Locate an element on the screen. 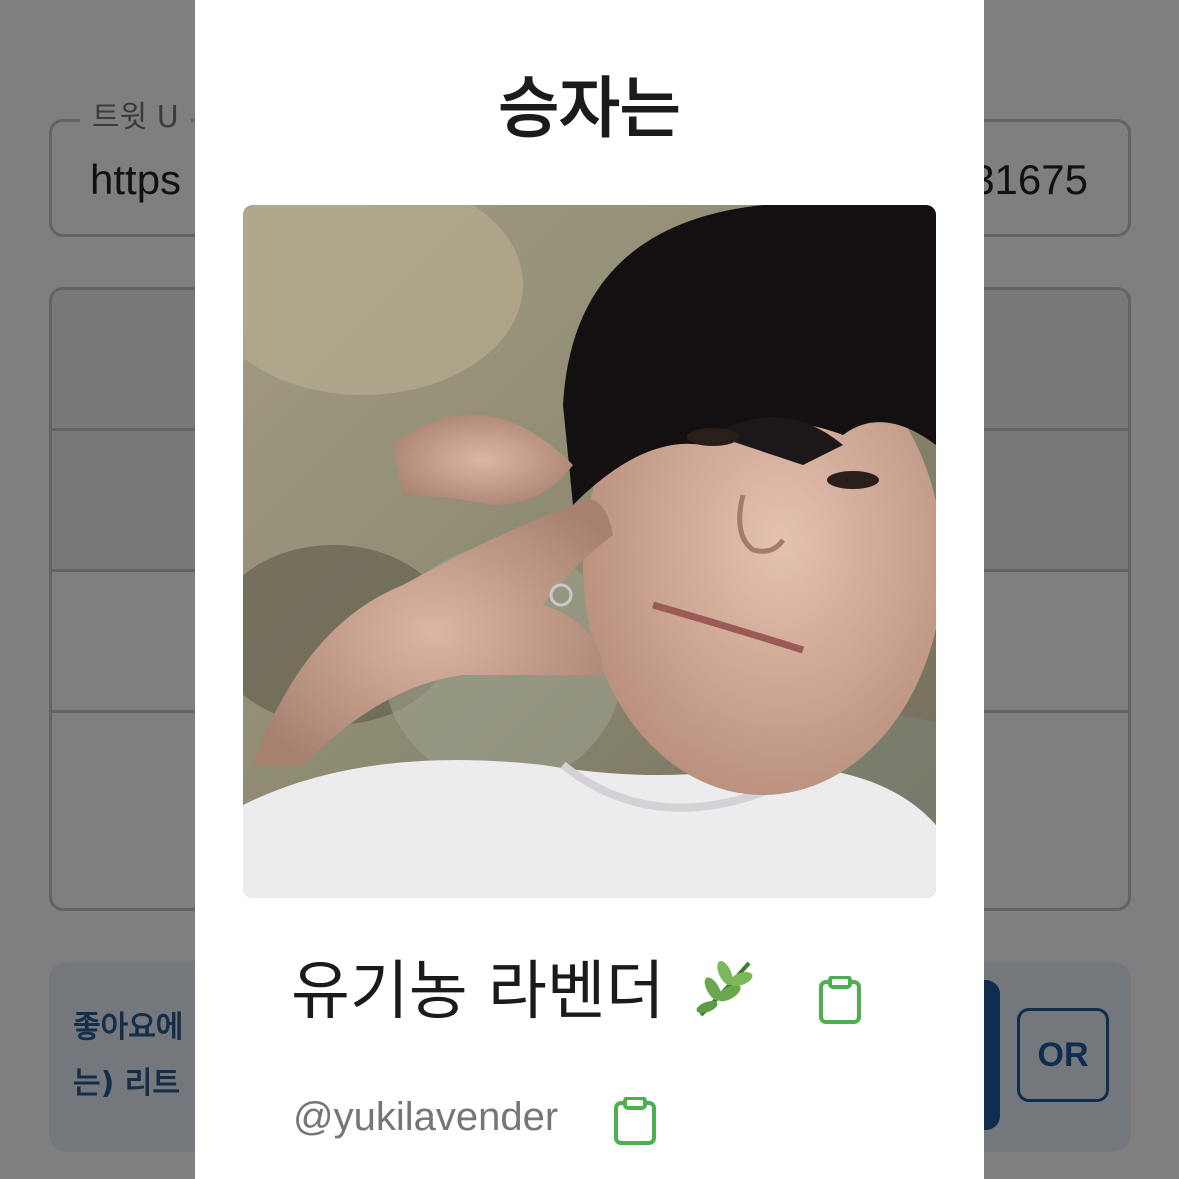 The height and width of the screenshot is (1179, 1179). copy-name-clipboard-icon is located at coordinates (840, 999).